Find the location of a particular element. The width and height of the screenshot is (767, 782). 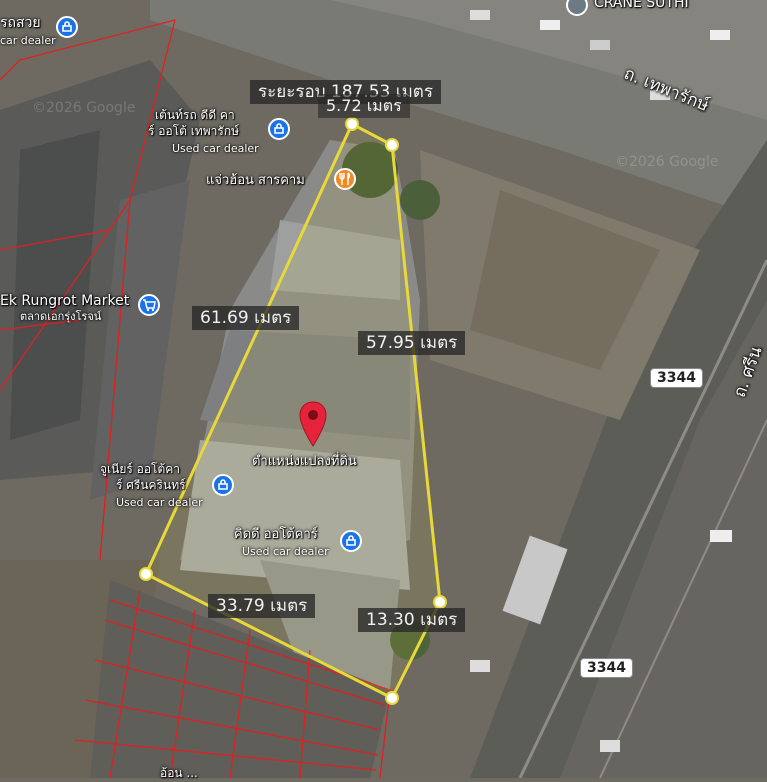

poi-name: คิดดี ออโต้คาร์ is located at coordinates (276, 535).